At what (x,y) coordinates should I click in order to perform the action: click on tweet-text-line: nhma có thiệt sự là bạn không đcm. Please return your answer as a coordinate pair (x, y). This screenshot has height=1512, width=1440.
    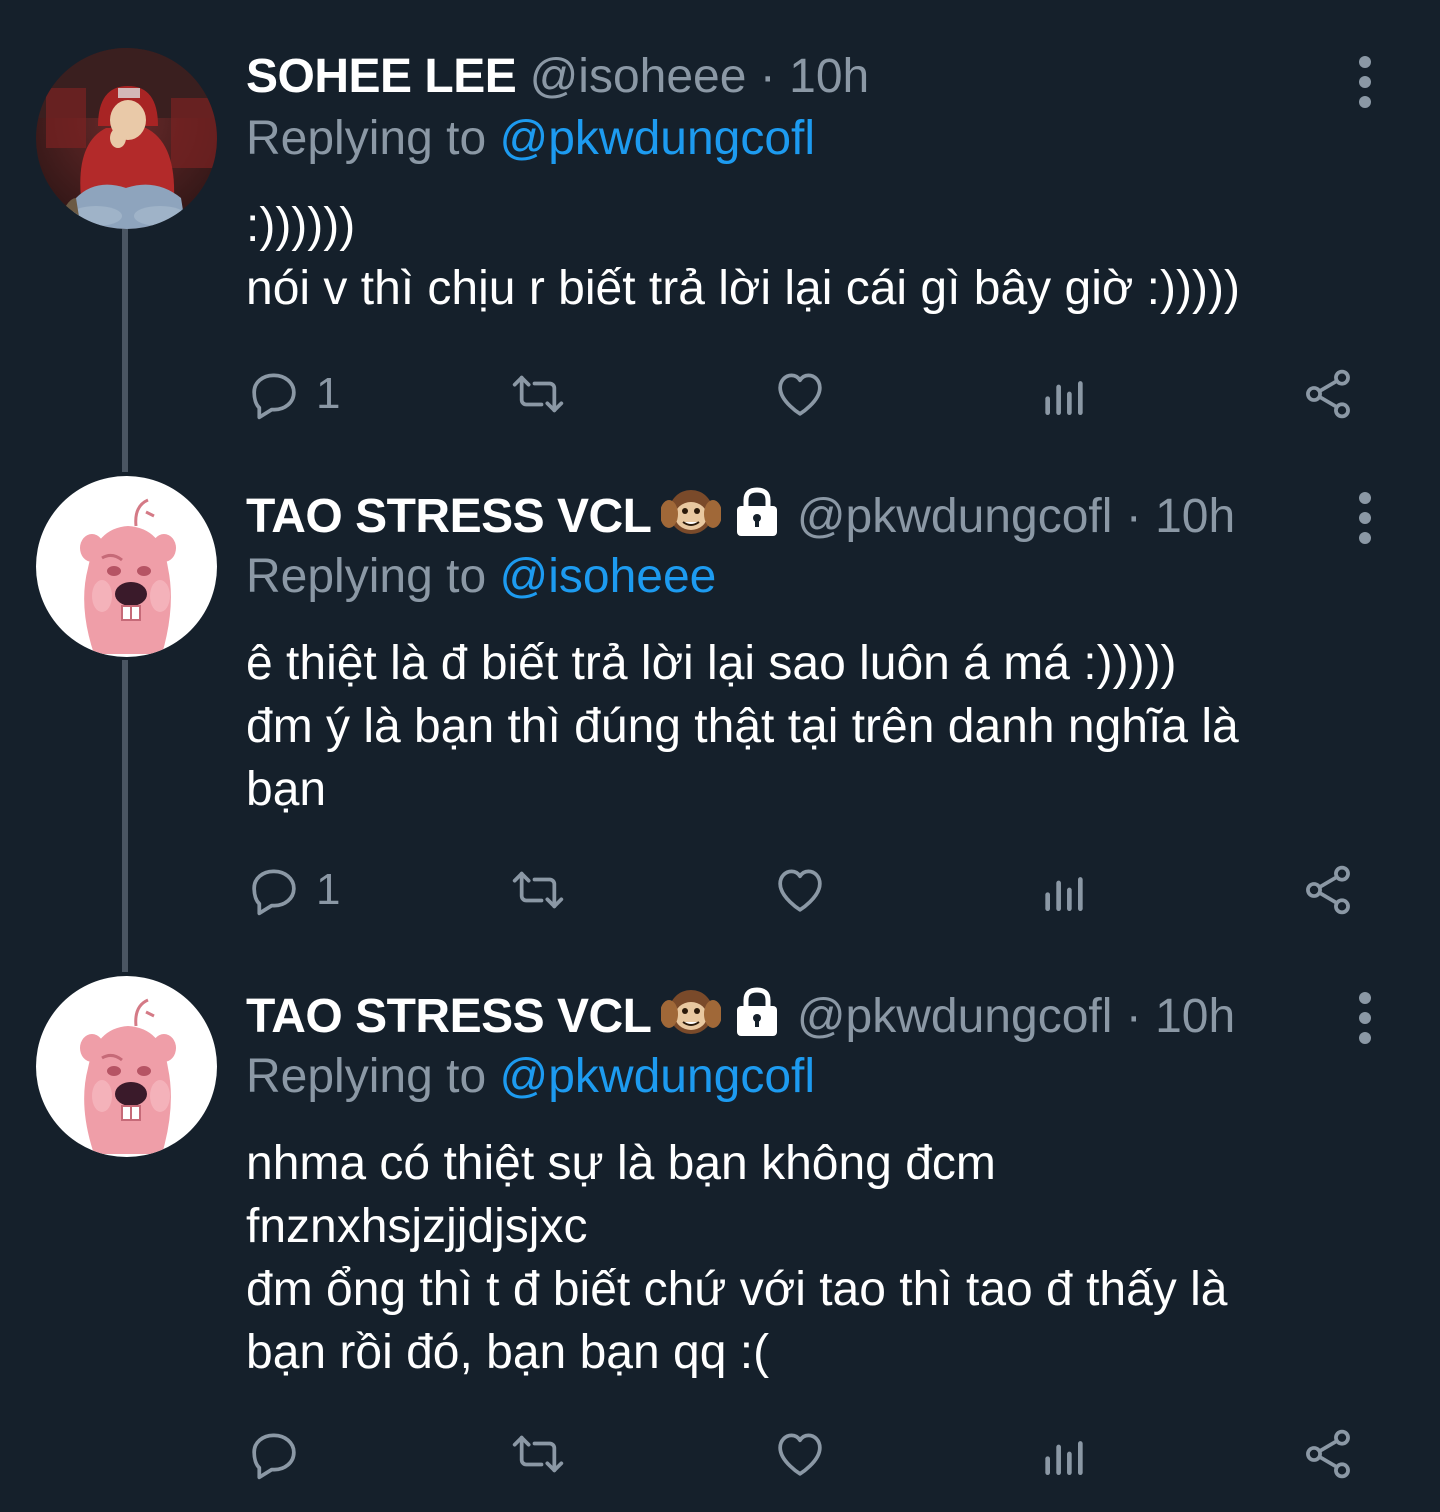
    Looking at the image, I should click on (621, 1163).